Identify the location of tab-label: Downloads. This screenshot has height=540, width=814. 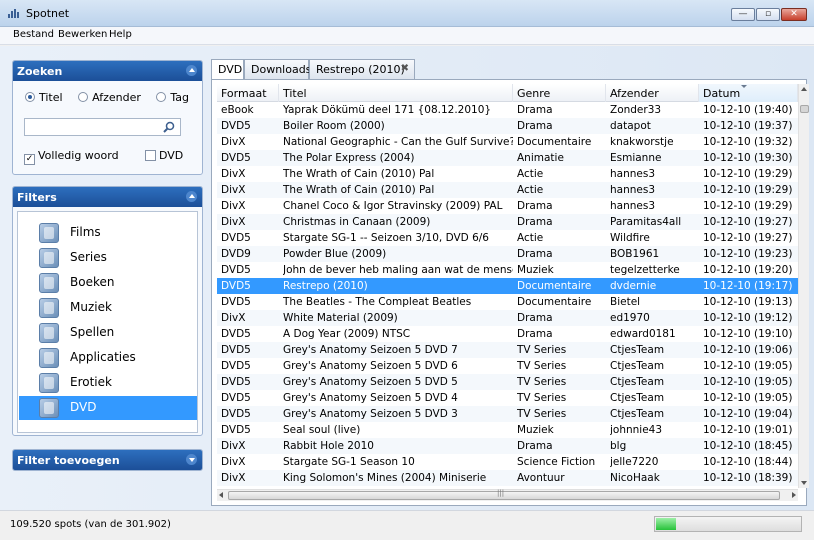
(281, 69).